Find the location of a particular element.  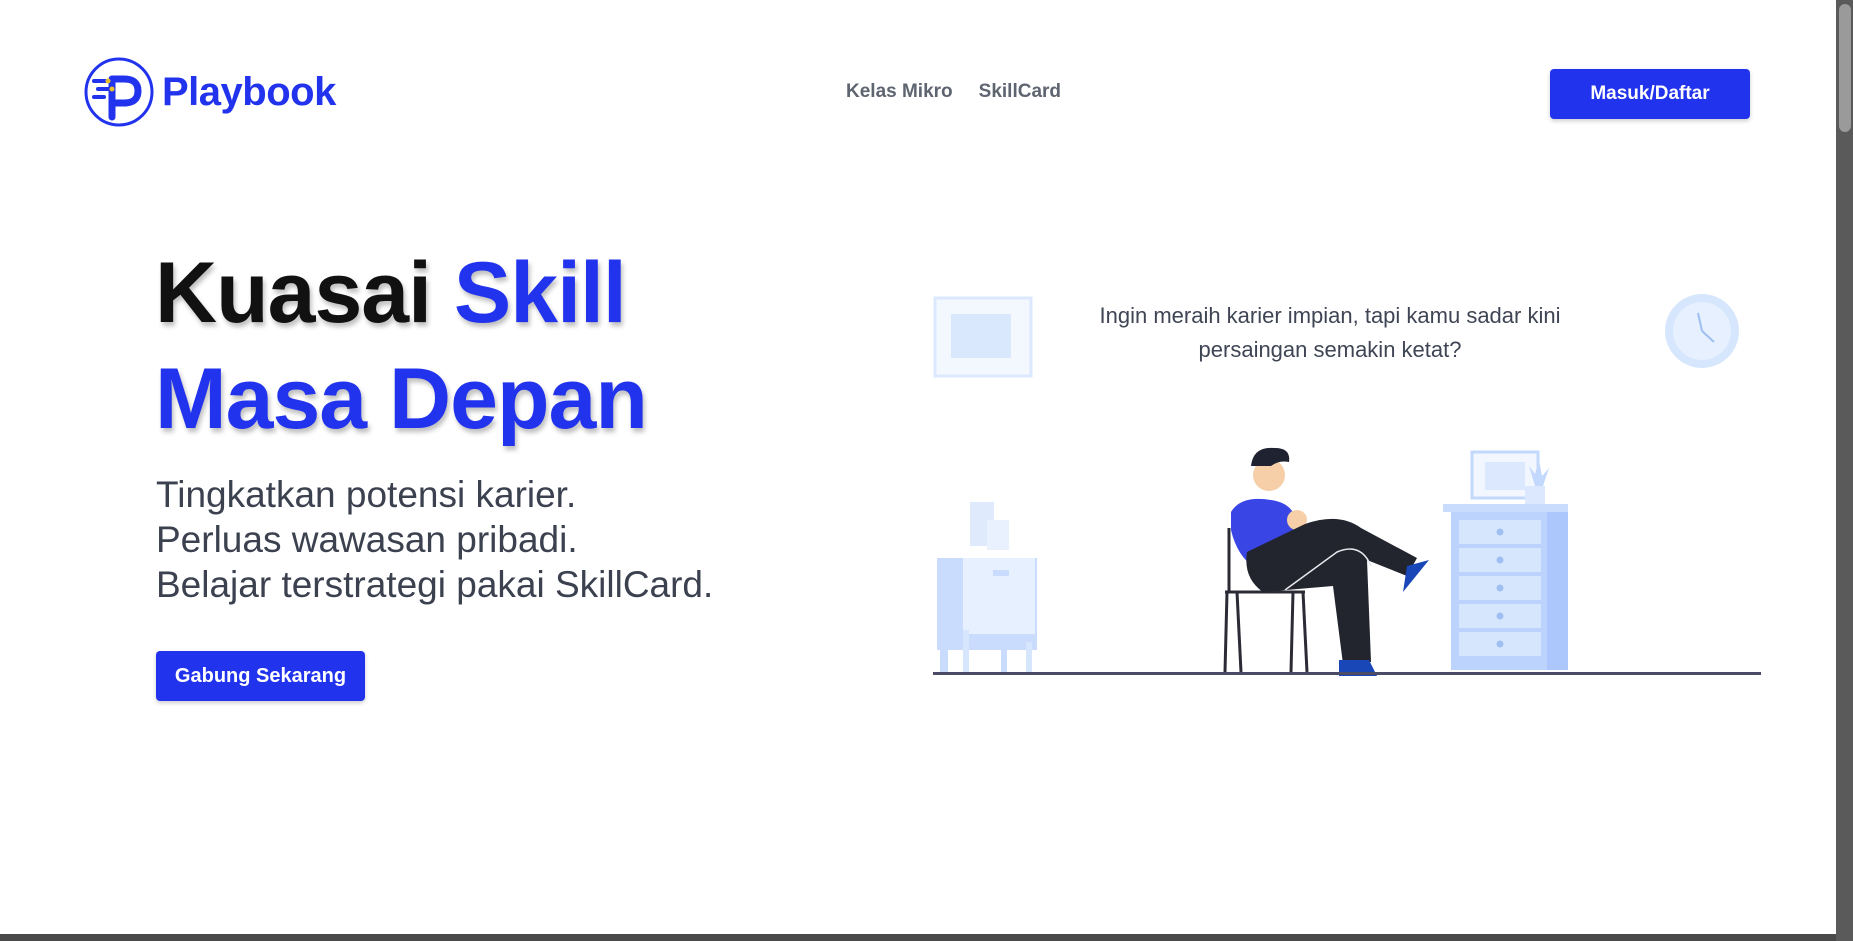

hero-title-line2: Masa Depan is located at coordinates (401, 399).